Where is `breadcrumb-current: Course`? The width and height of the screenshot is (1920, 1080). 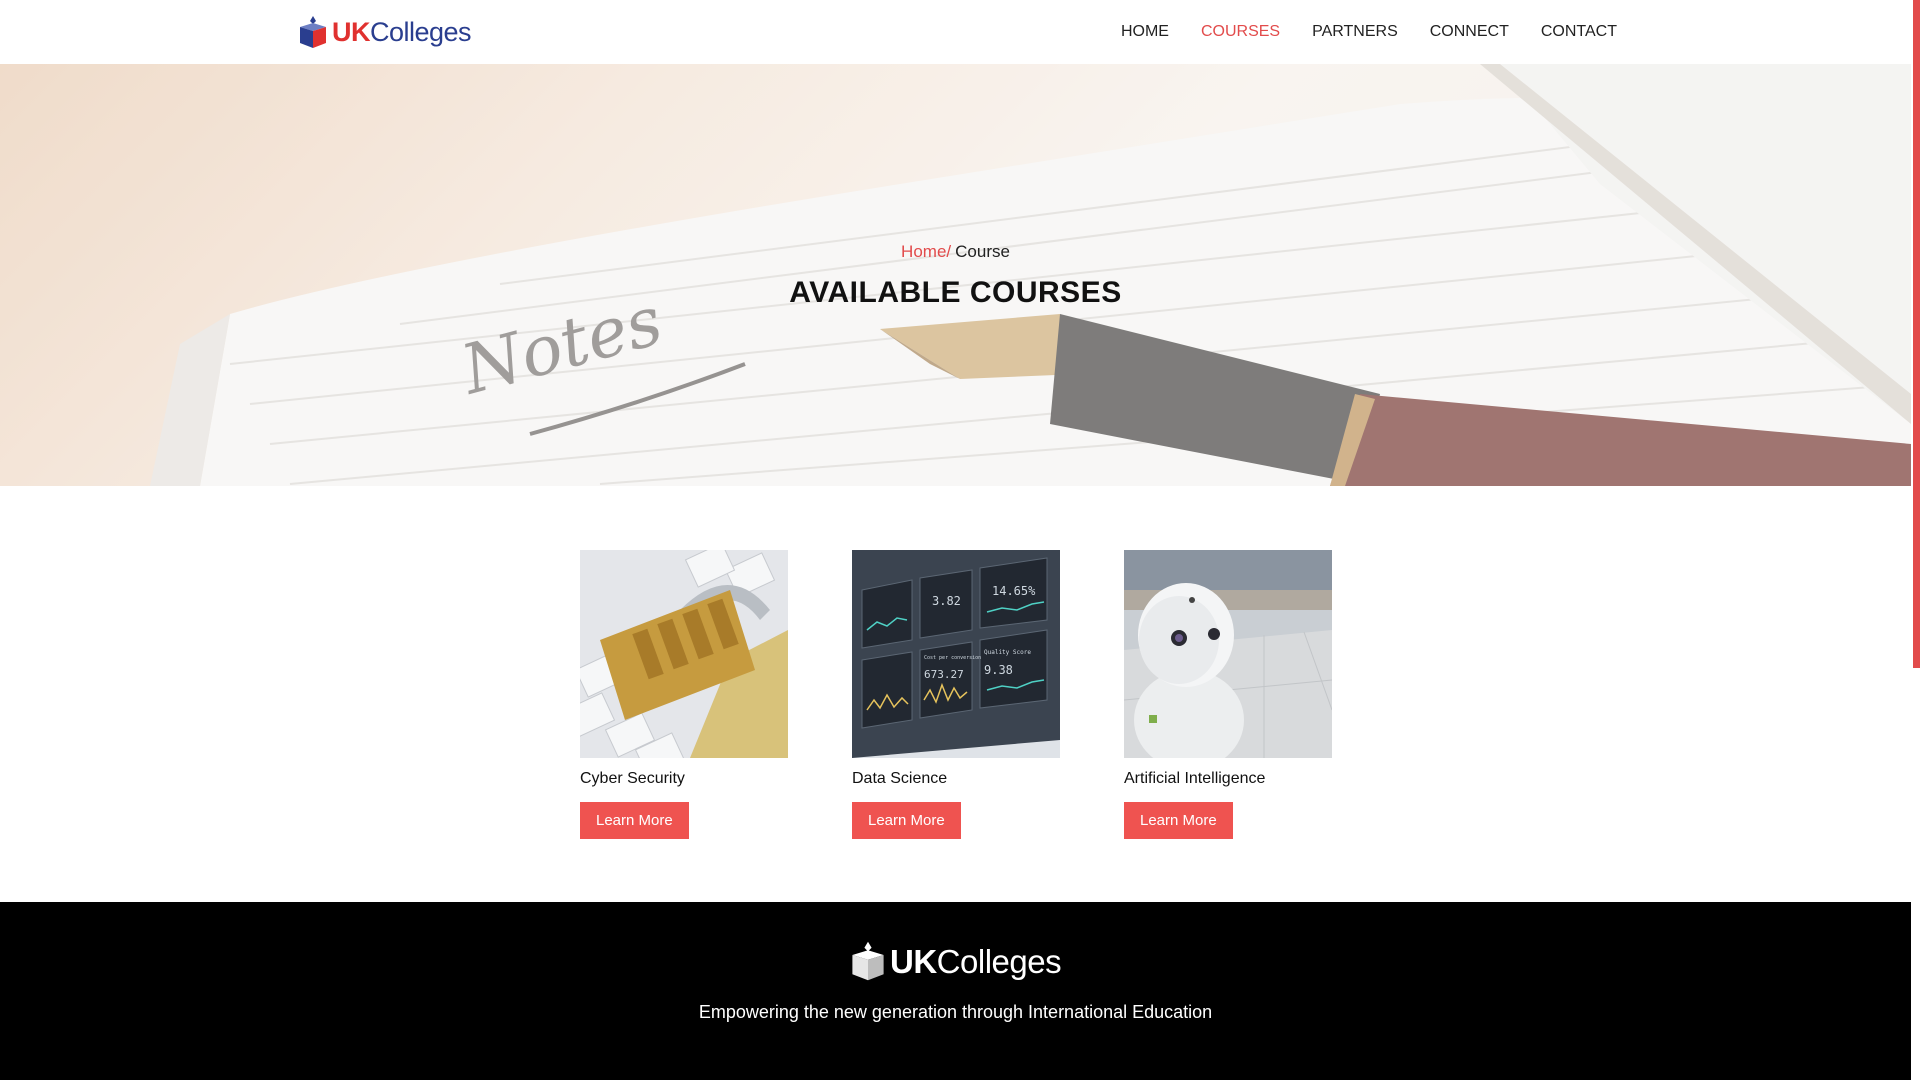
breadcrumb-current: Course is located at coordinates (982, 251).